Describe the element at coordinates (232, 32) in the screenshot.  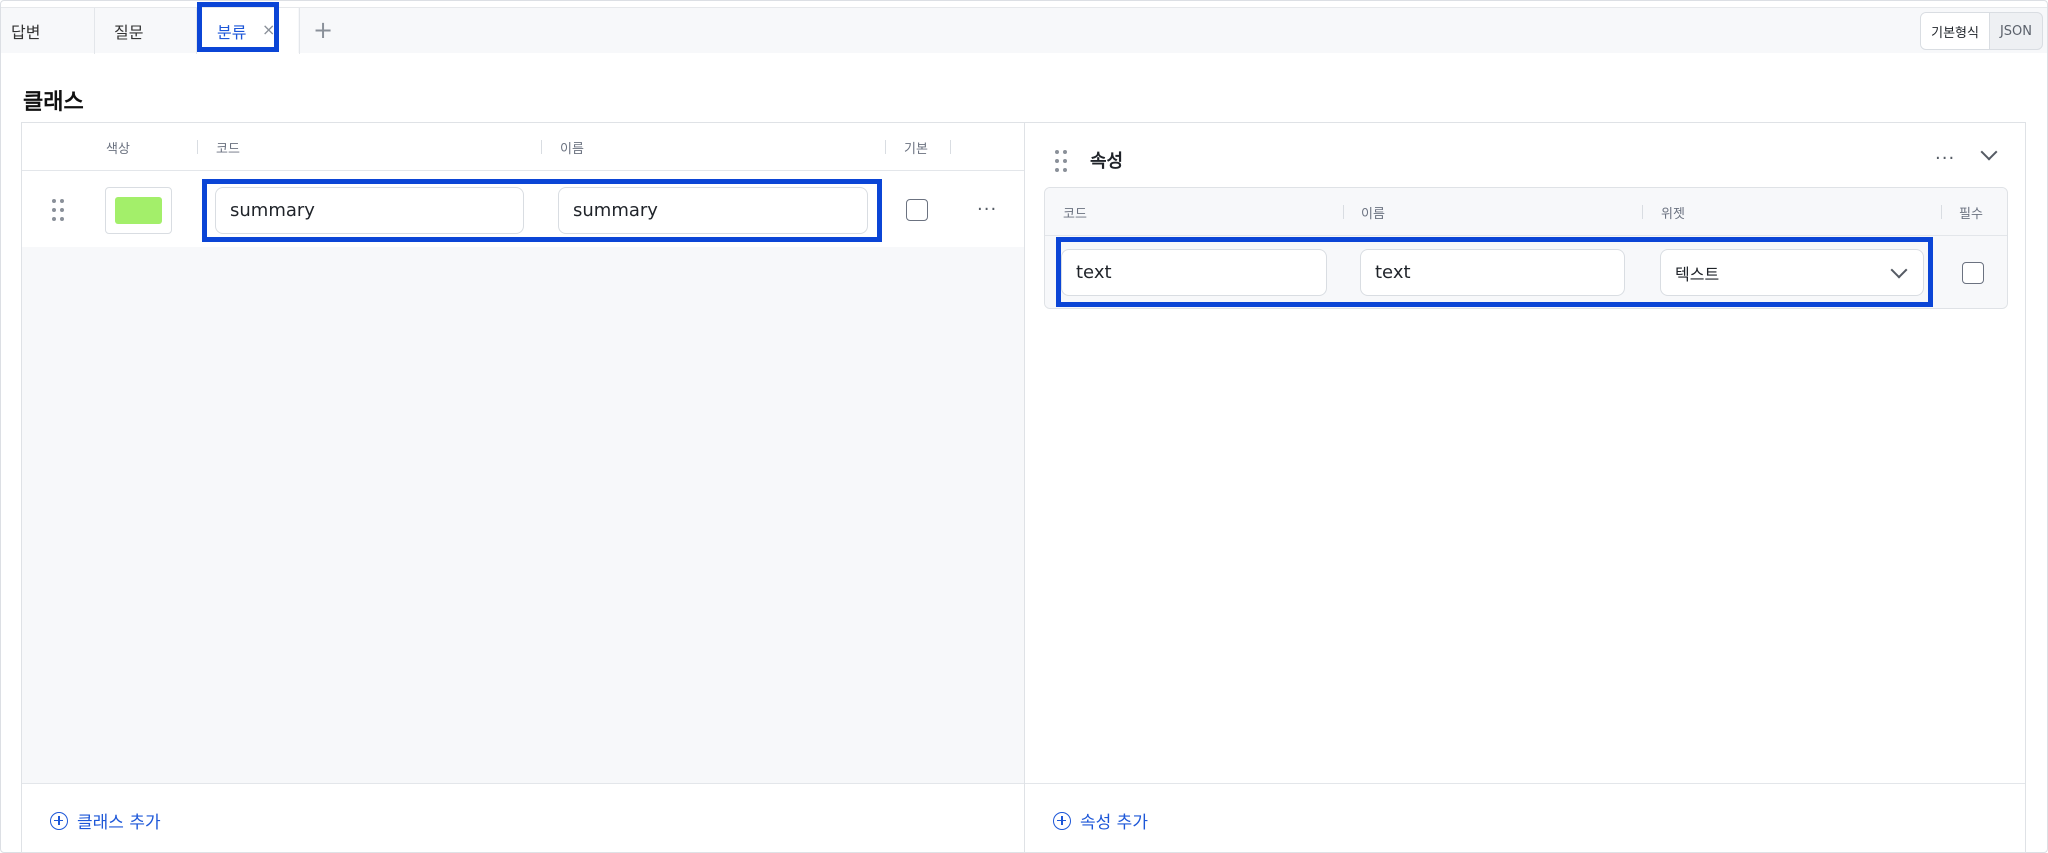
I see `tab-label: 분류` at that location.